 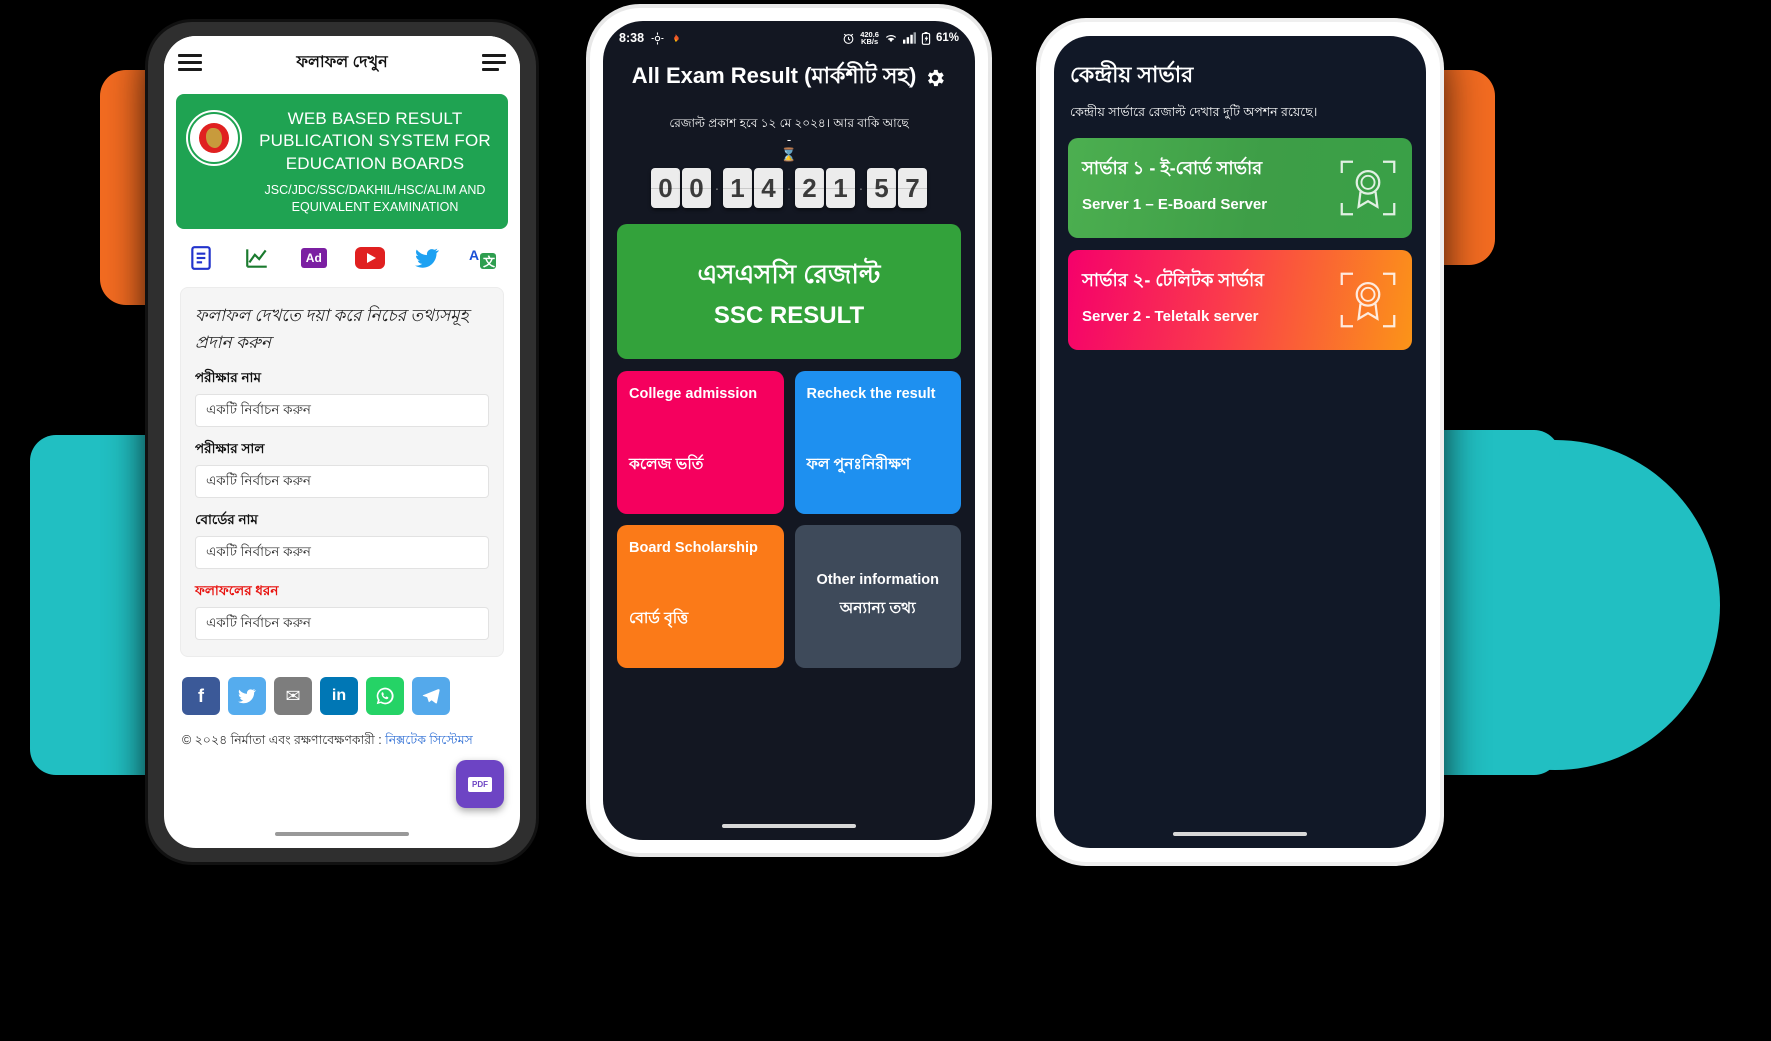 I want to click on ad-icon: Ad, so click(x=314, y=258).